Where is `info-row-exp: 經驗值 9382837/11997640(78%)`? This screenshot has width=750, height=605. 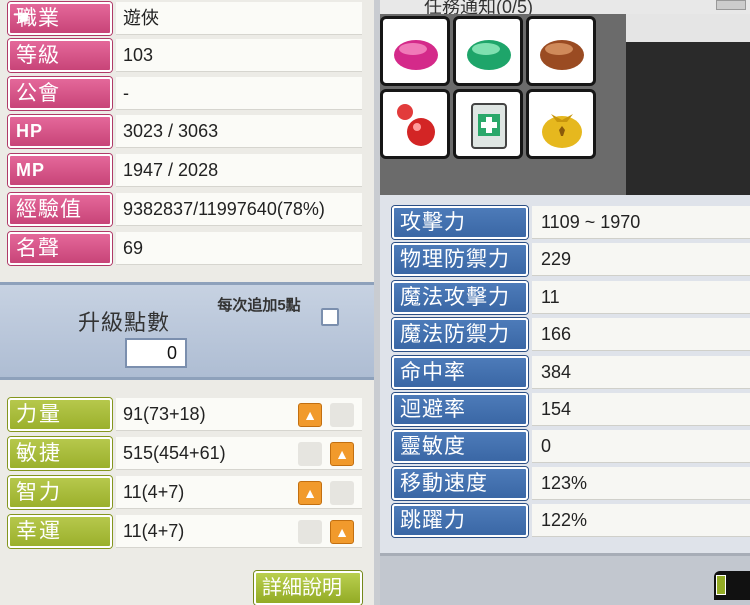 info-row-exp: 經驗值 9382837/11997640(78%) is located at coordinates (187, 209).